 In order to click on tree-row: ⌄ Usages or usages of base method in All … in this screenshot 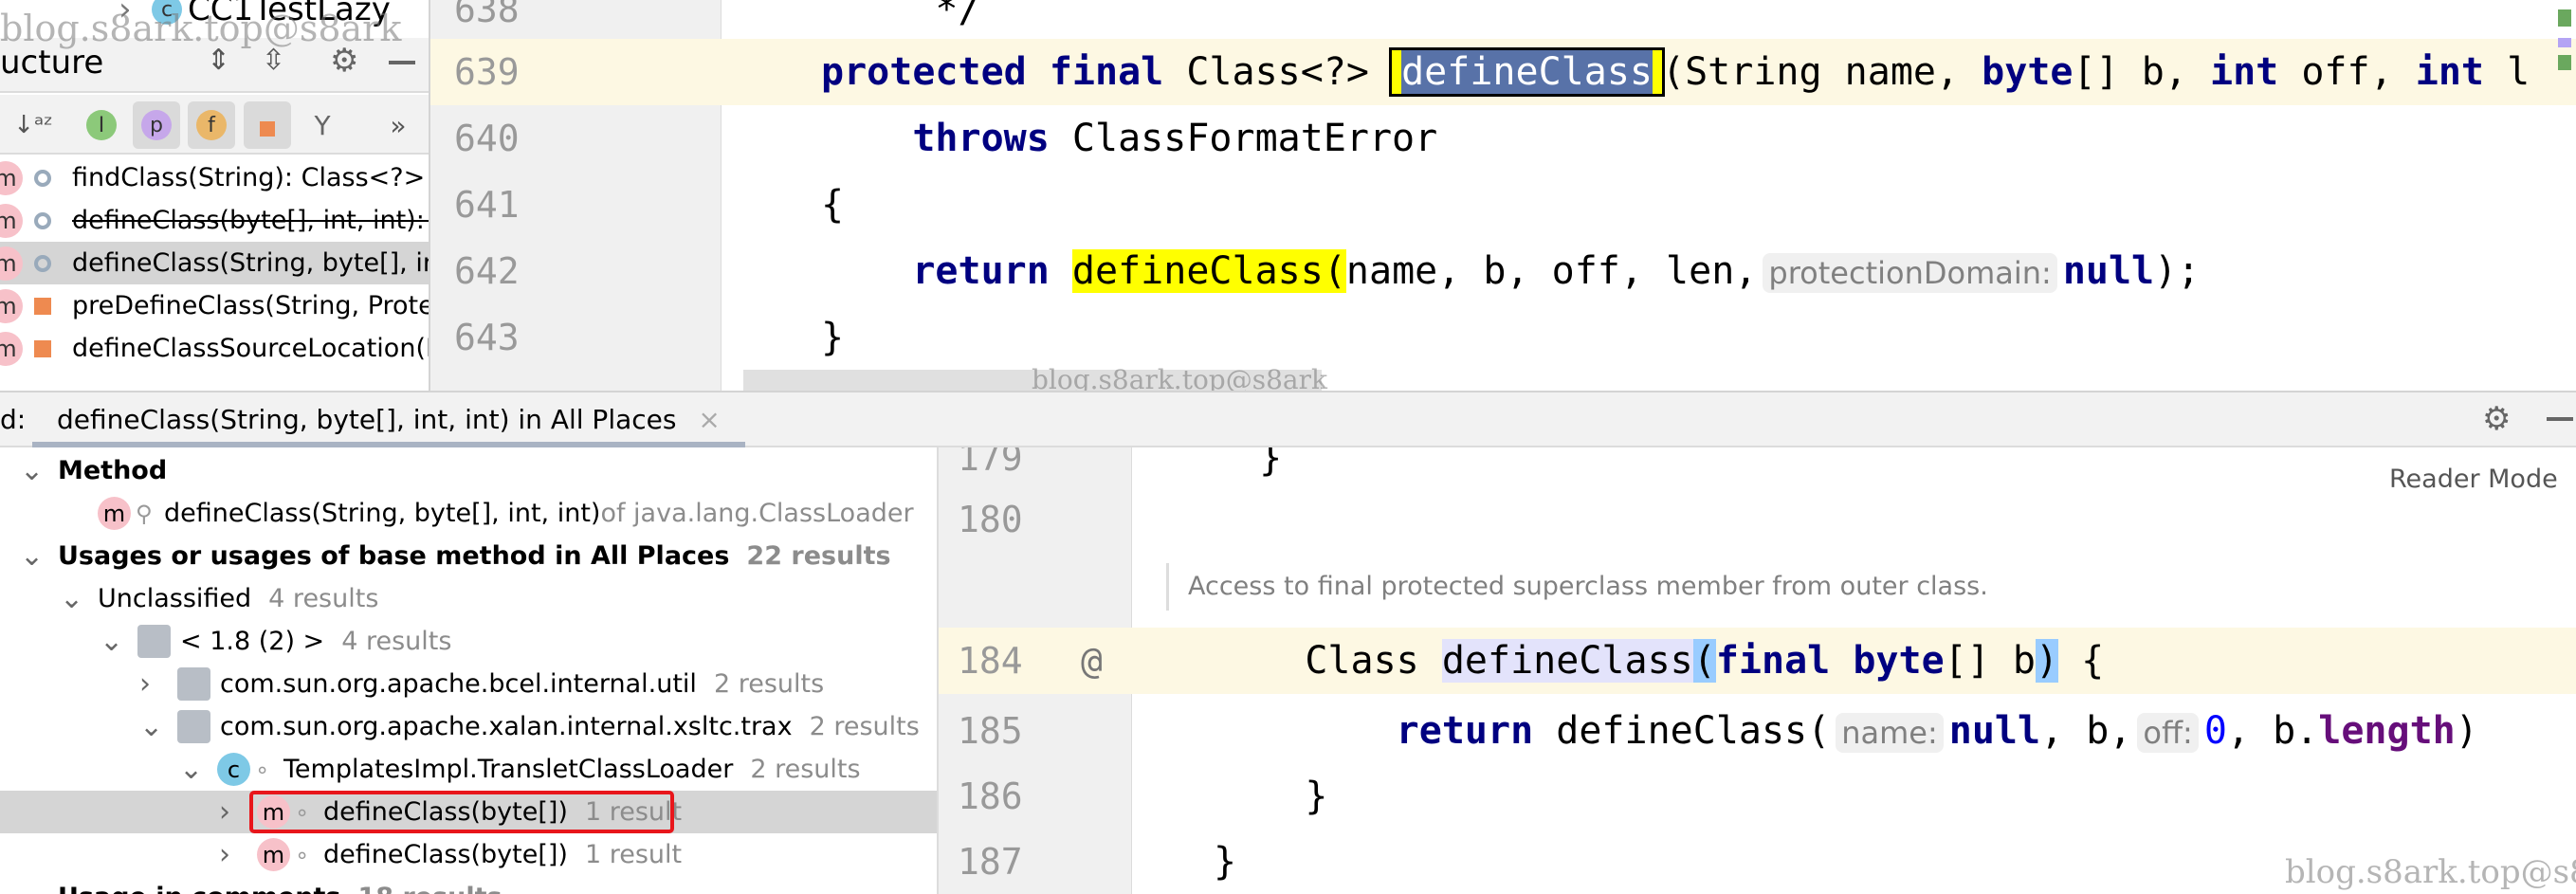, I will do `click(468, 556)`.